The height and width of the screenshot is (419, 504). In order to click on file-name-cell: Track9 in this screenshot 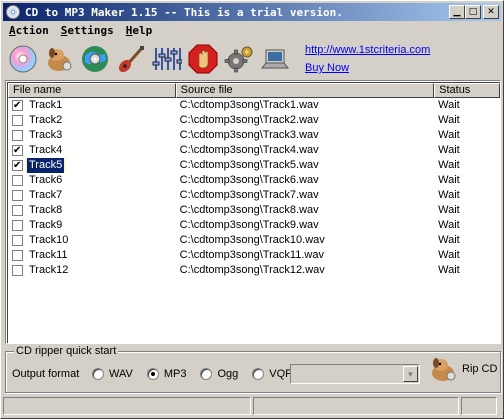, I will do `click(92, 225)`.